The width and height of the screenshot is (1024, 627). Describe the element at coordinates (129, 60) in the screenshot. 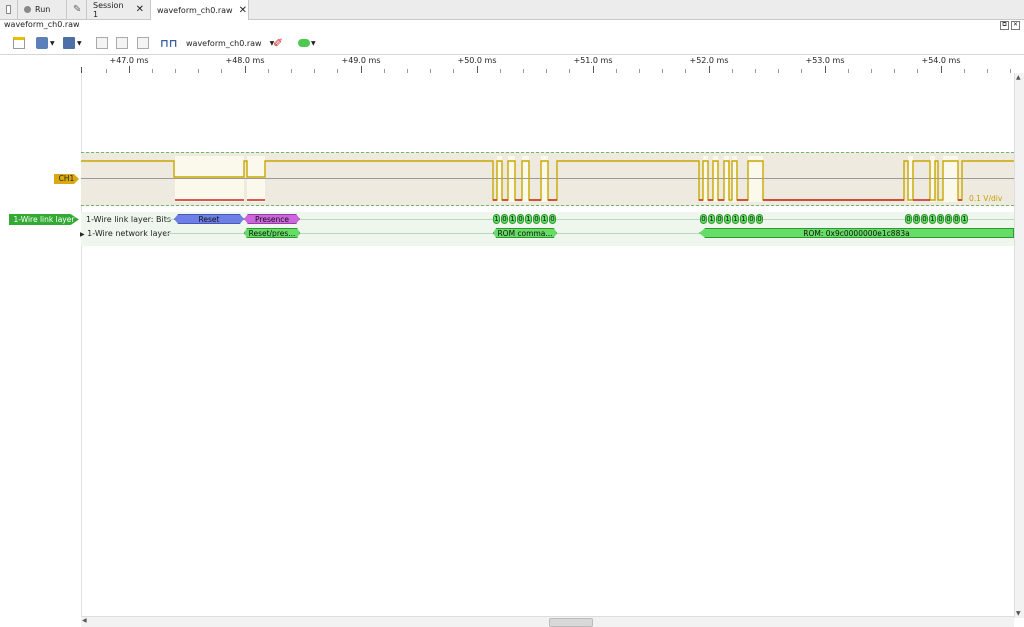

I see `ruler-label: +47.0 ms` at that location.